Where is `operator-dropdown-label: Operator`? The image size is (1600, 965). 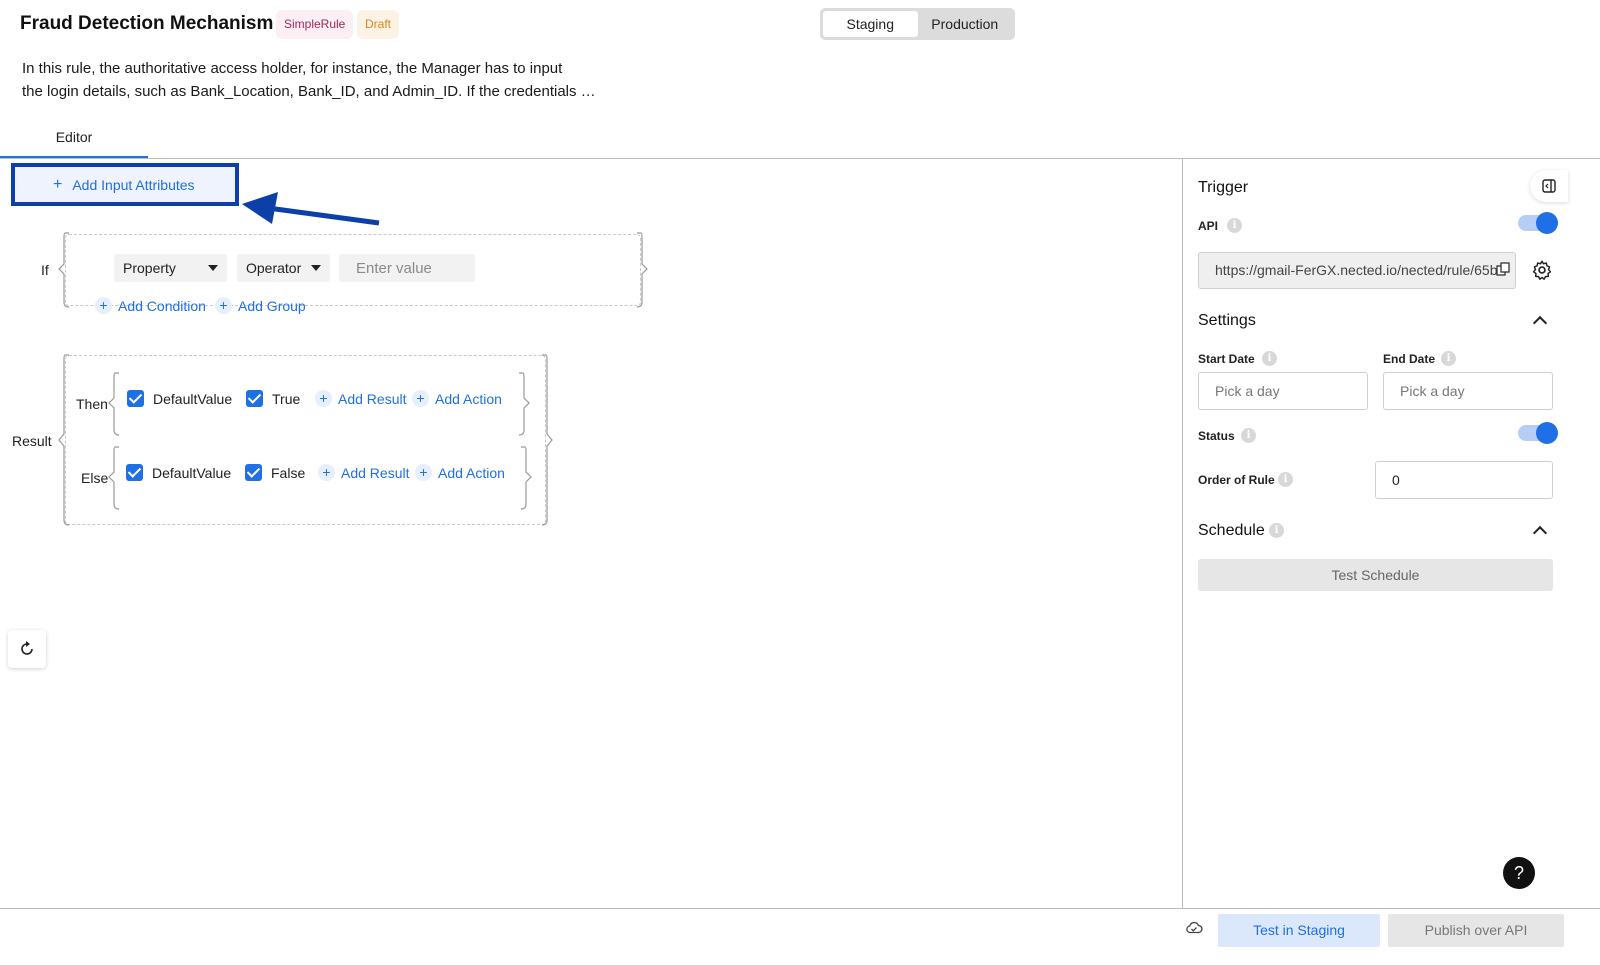 operator-dropdown-label: Operator is located at coordinates (274, 268).